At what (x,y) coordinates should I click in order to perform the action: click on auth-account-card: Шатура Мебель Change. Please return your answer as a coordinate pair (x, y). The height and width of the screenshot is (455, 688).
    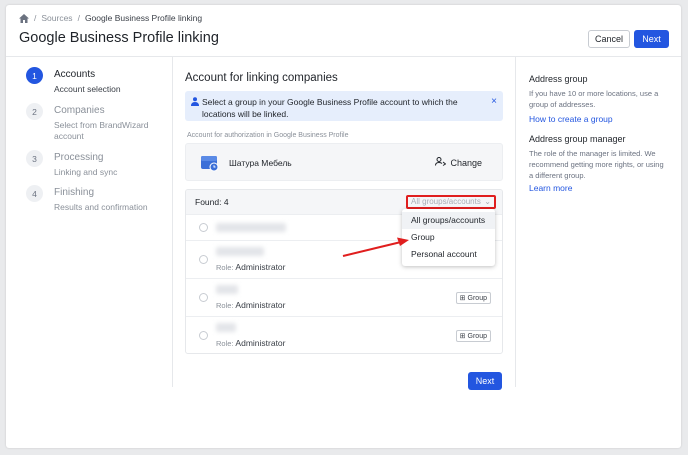
    Looking at the image, I should click on (344, 162).